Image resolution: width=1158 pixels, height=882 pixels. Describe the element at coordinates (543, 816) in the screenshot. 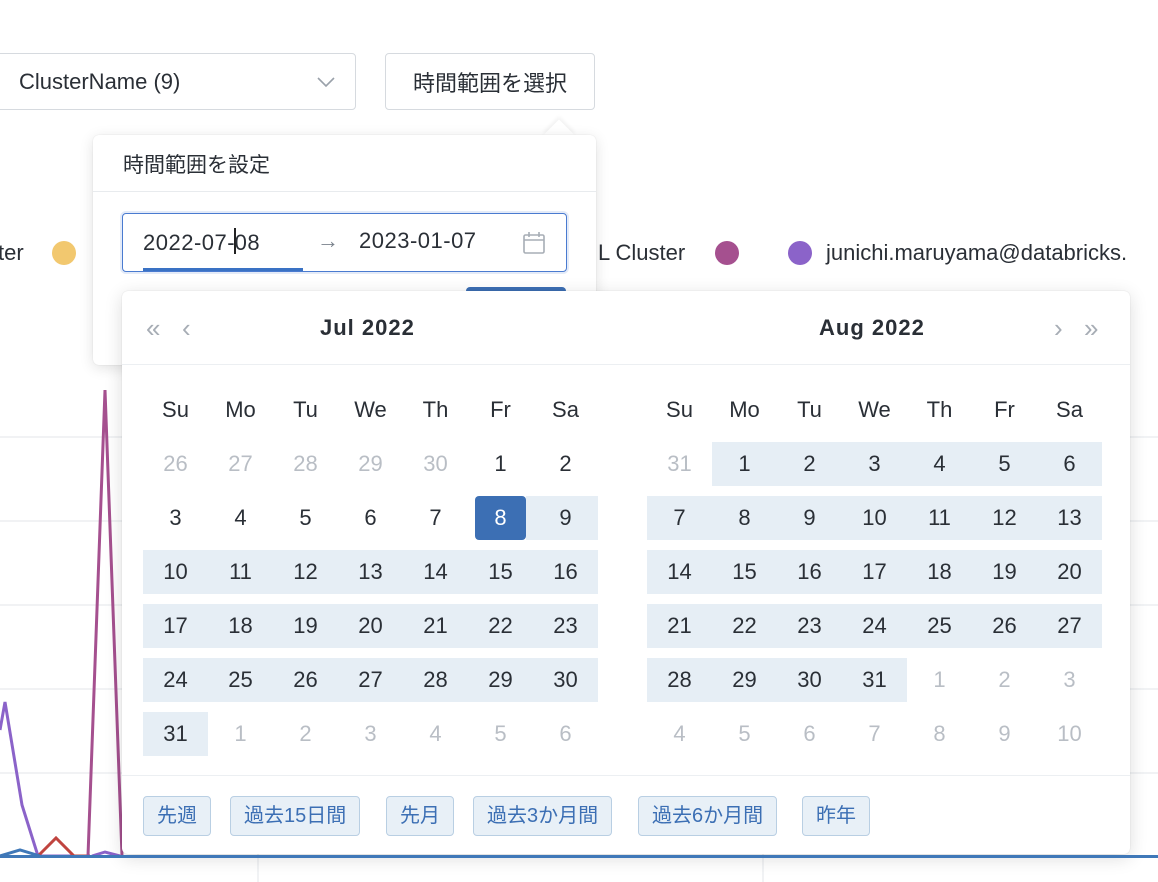

I see `preset-last-3-months: 過去3か月間` at that location.